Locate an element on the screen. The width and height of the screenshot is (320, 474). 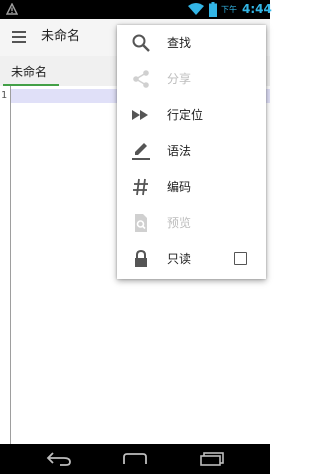
search-icon is located at coordinates (141, 43).